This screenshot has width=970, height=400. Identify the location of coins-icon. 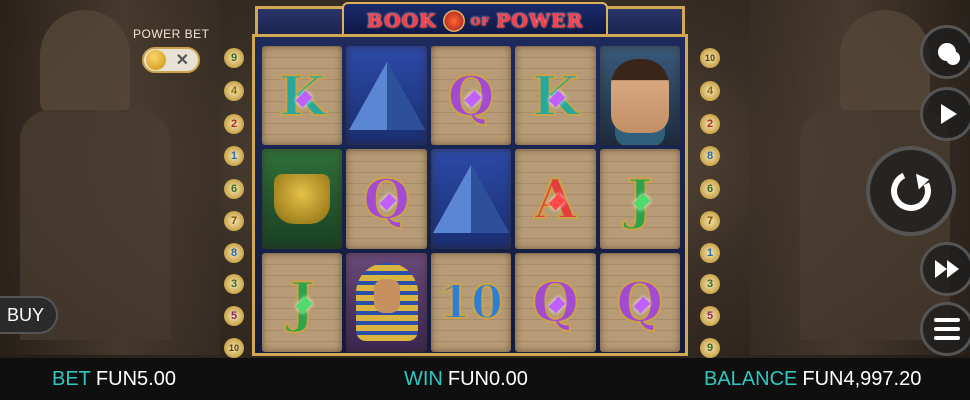
(947, 52).